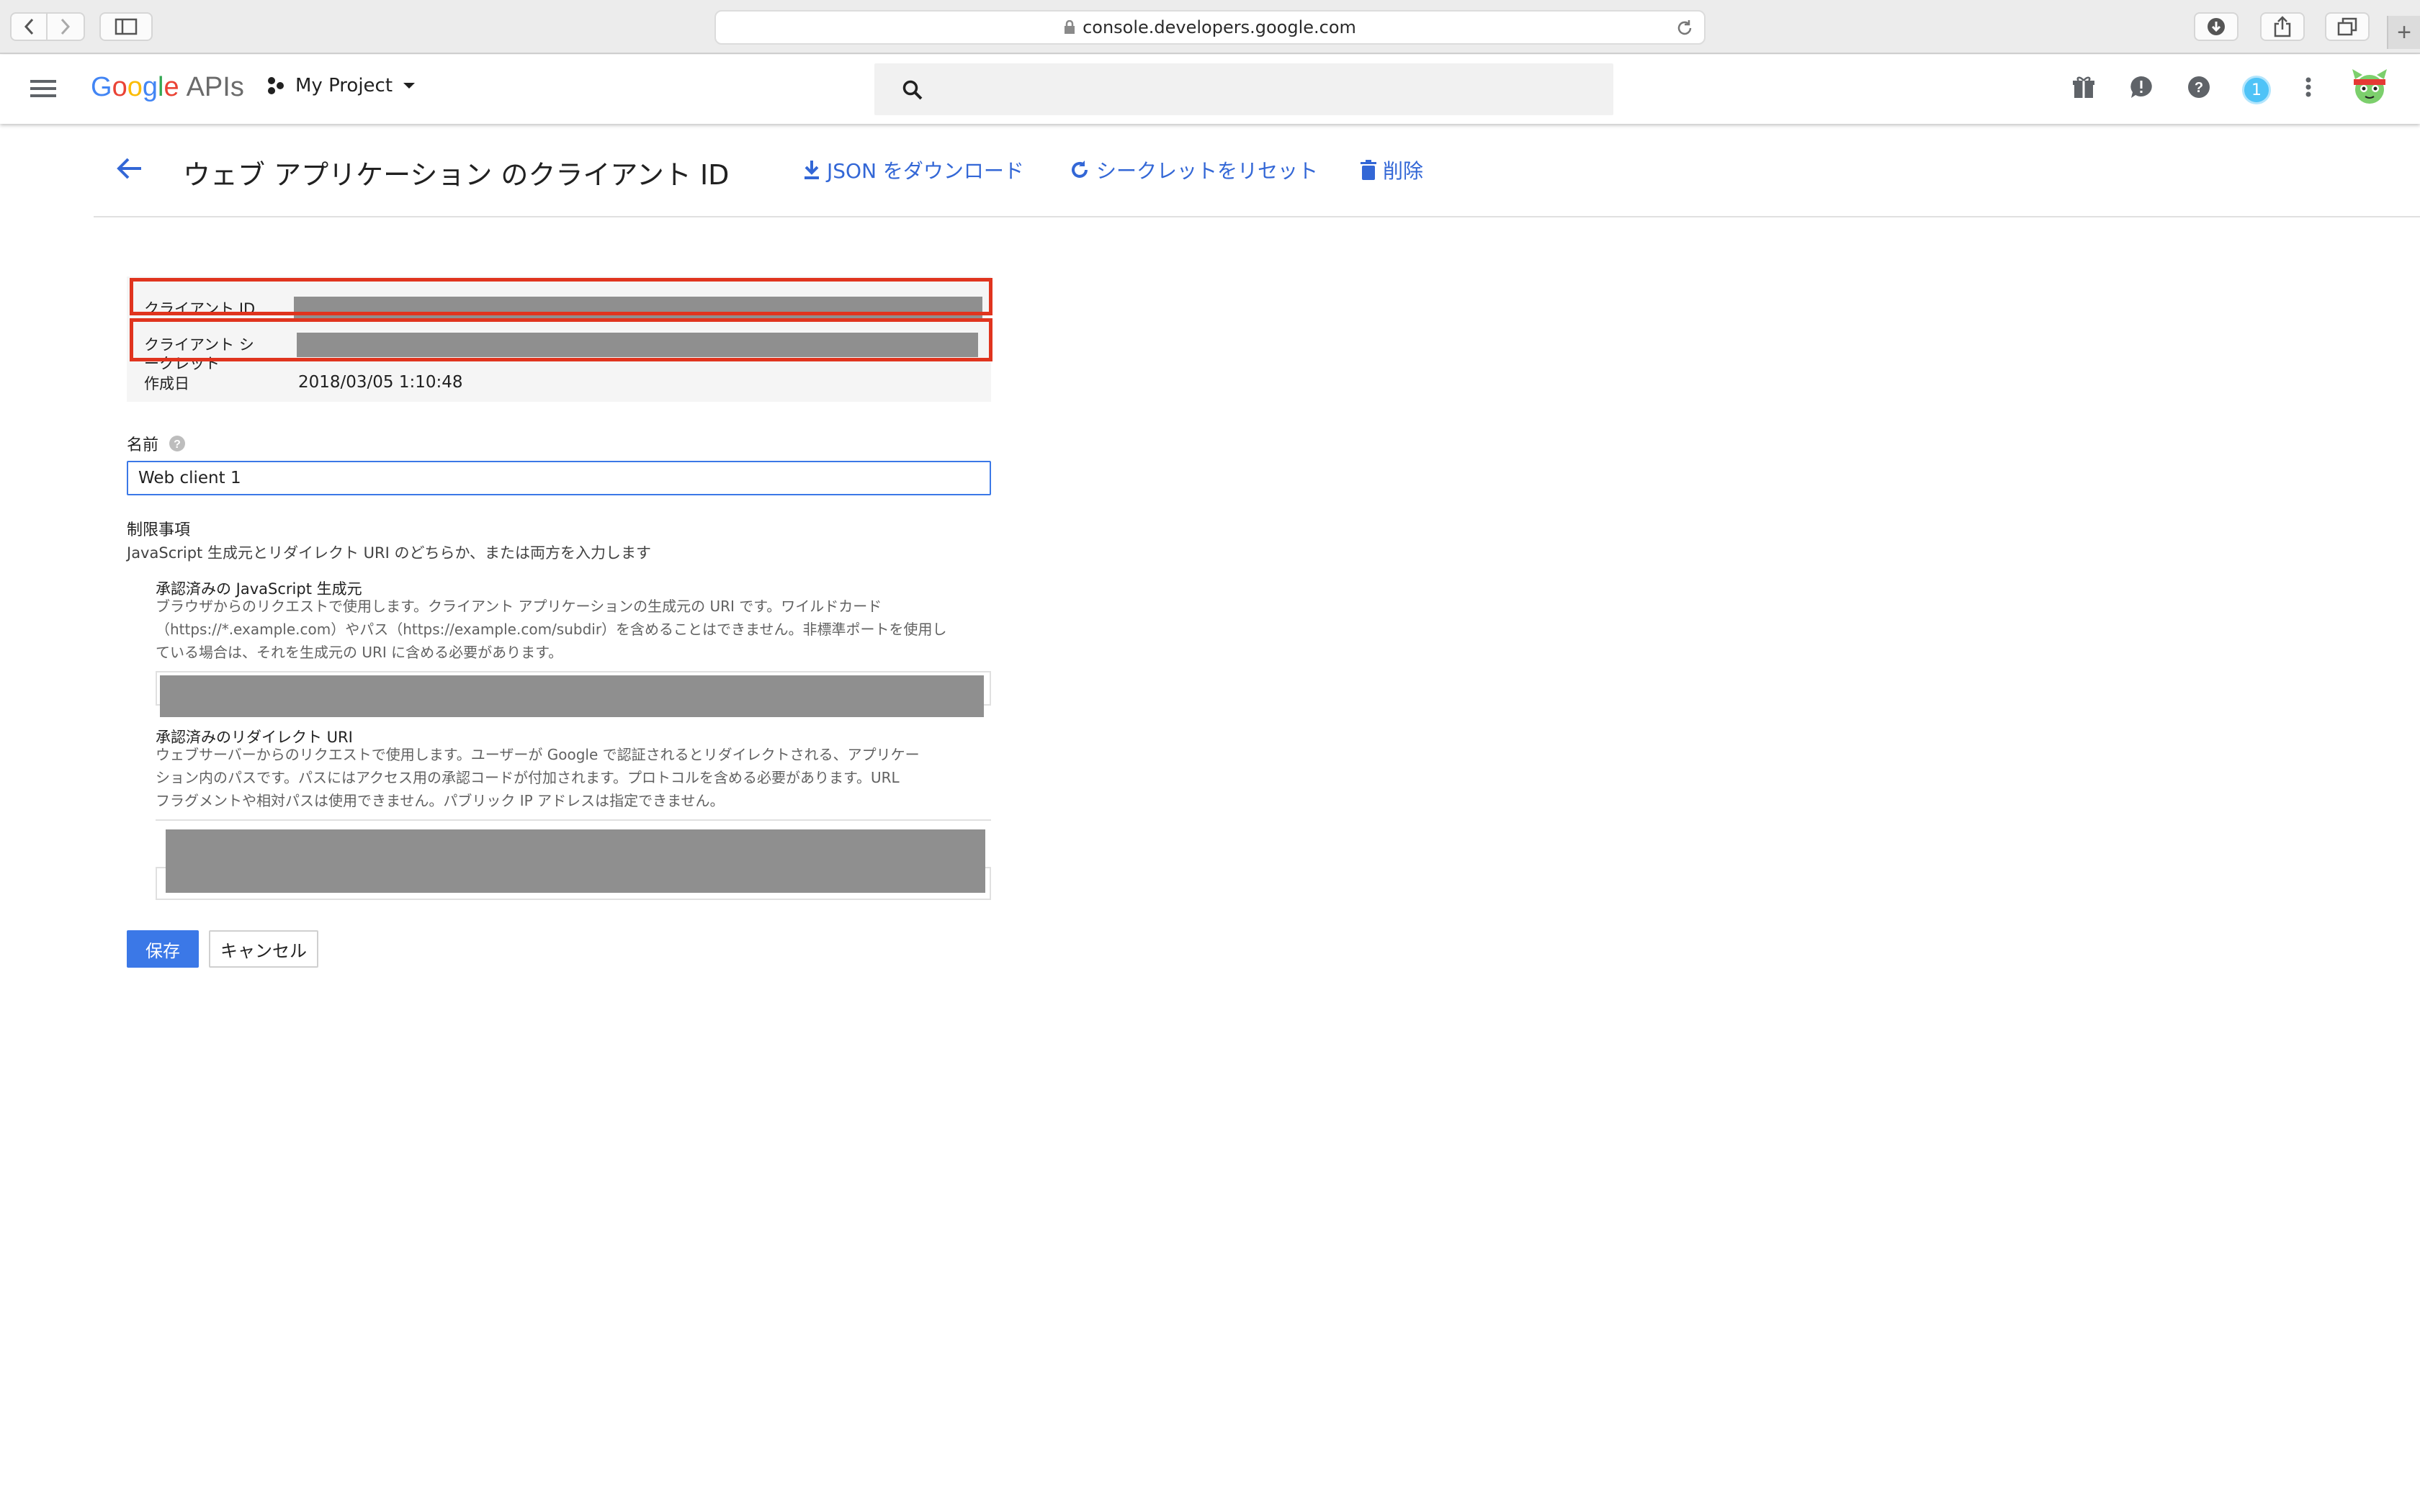  I want to click on back-button, so click(29, 26).